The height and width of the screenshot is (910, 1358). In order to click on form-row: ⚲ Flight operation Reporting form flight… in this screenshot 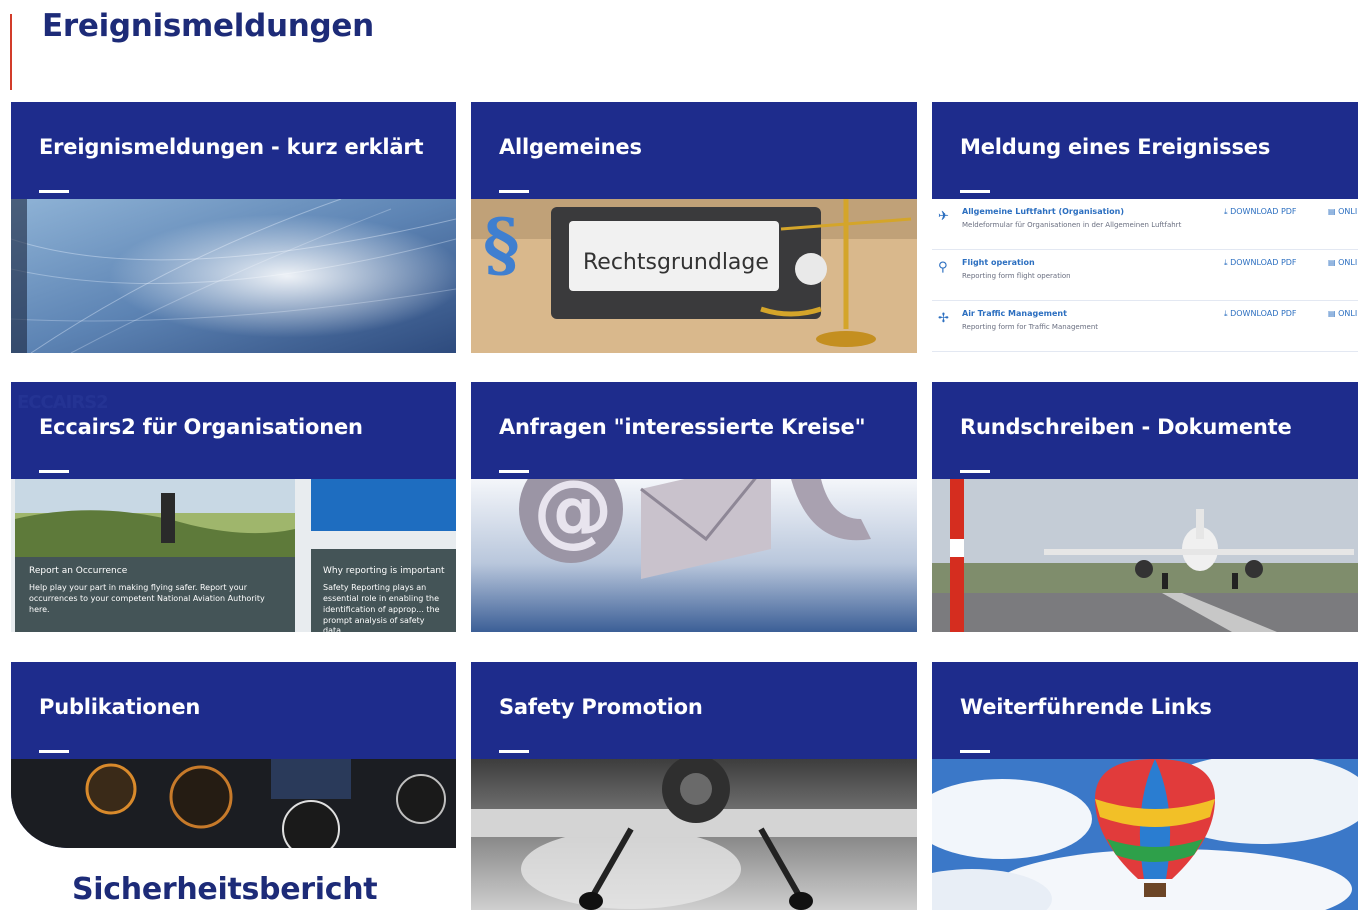, I will do `click(1145, 275)`.